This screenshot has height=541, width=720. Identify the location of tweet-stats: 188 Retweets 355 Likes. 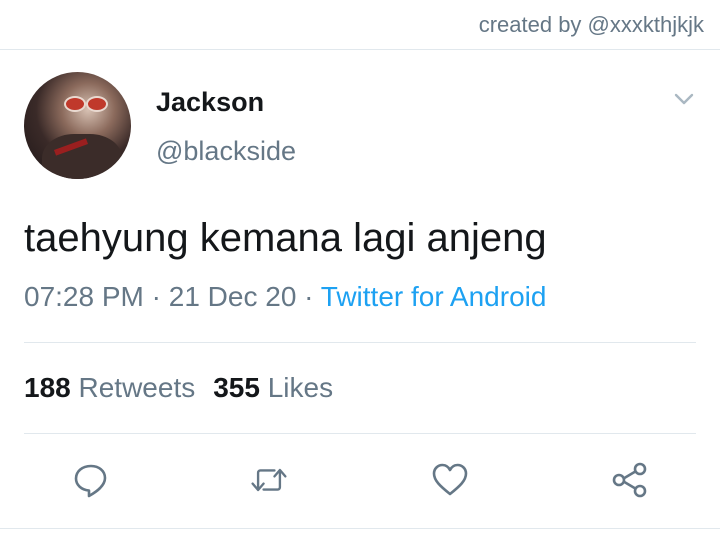
(178, 388).